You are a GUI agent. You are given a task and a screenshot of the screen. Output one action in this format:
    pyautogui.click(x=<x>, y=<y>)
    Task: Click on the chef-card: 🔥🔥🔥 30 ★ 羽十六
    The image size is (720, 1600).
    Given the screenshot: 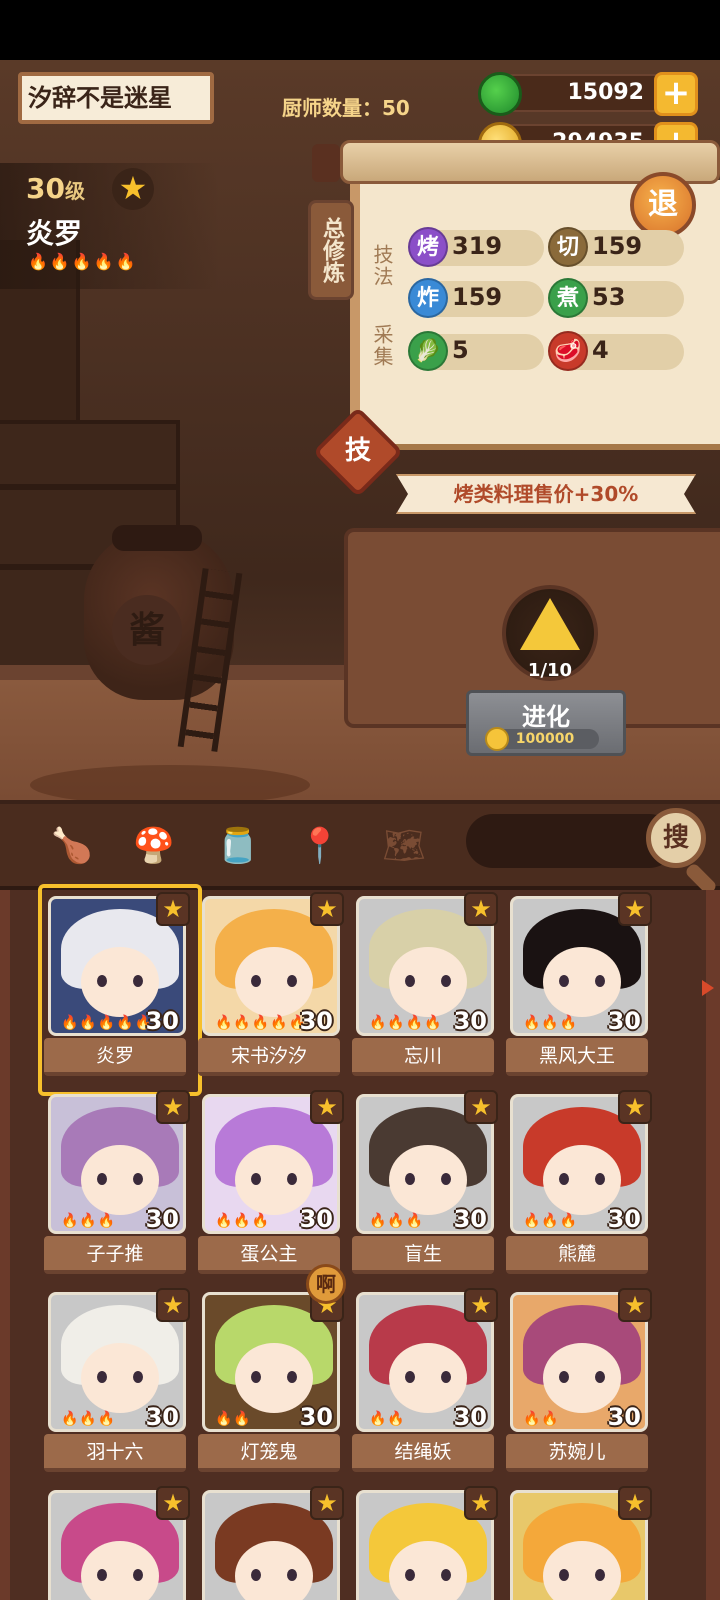 What is the action you would take?
    pyautogui.click(x=117, y=1383)
    